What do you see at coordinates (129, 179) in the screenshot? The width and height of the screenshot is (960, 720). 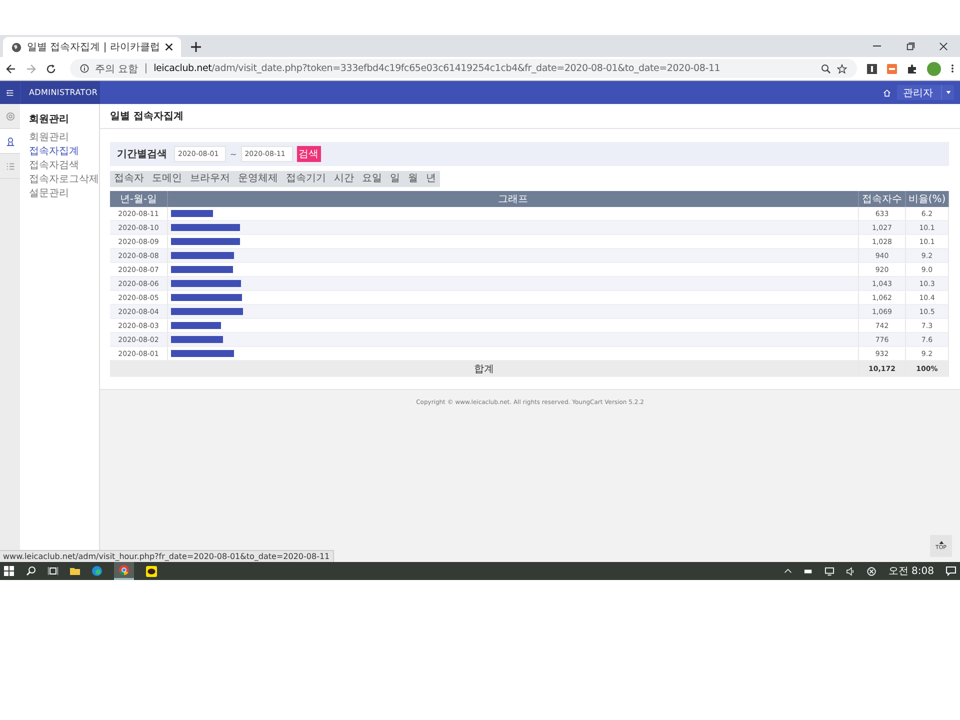 I see `stat-tab: 접속자` at bounding box center [129, 179].